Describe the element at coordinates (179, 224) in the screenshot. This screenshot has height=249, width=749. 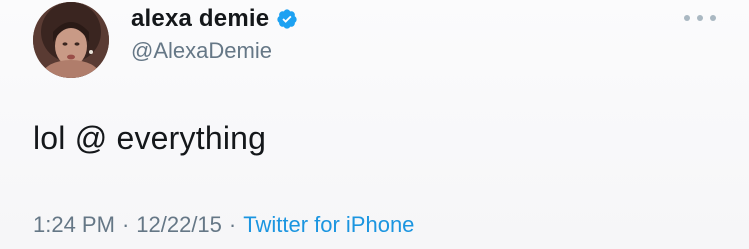
I see `tweet-date: 12/22/15` at that location.